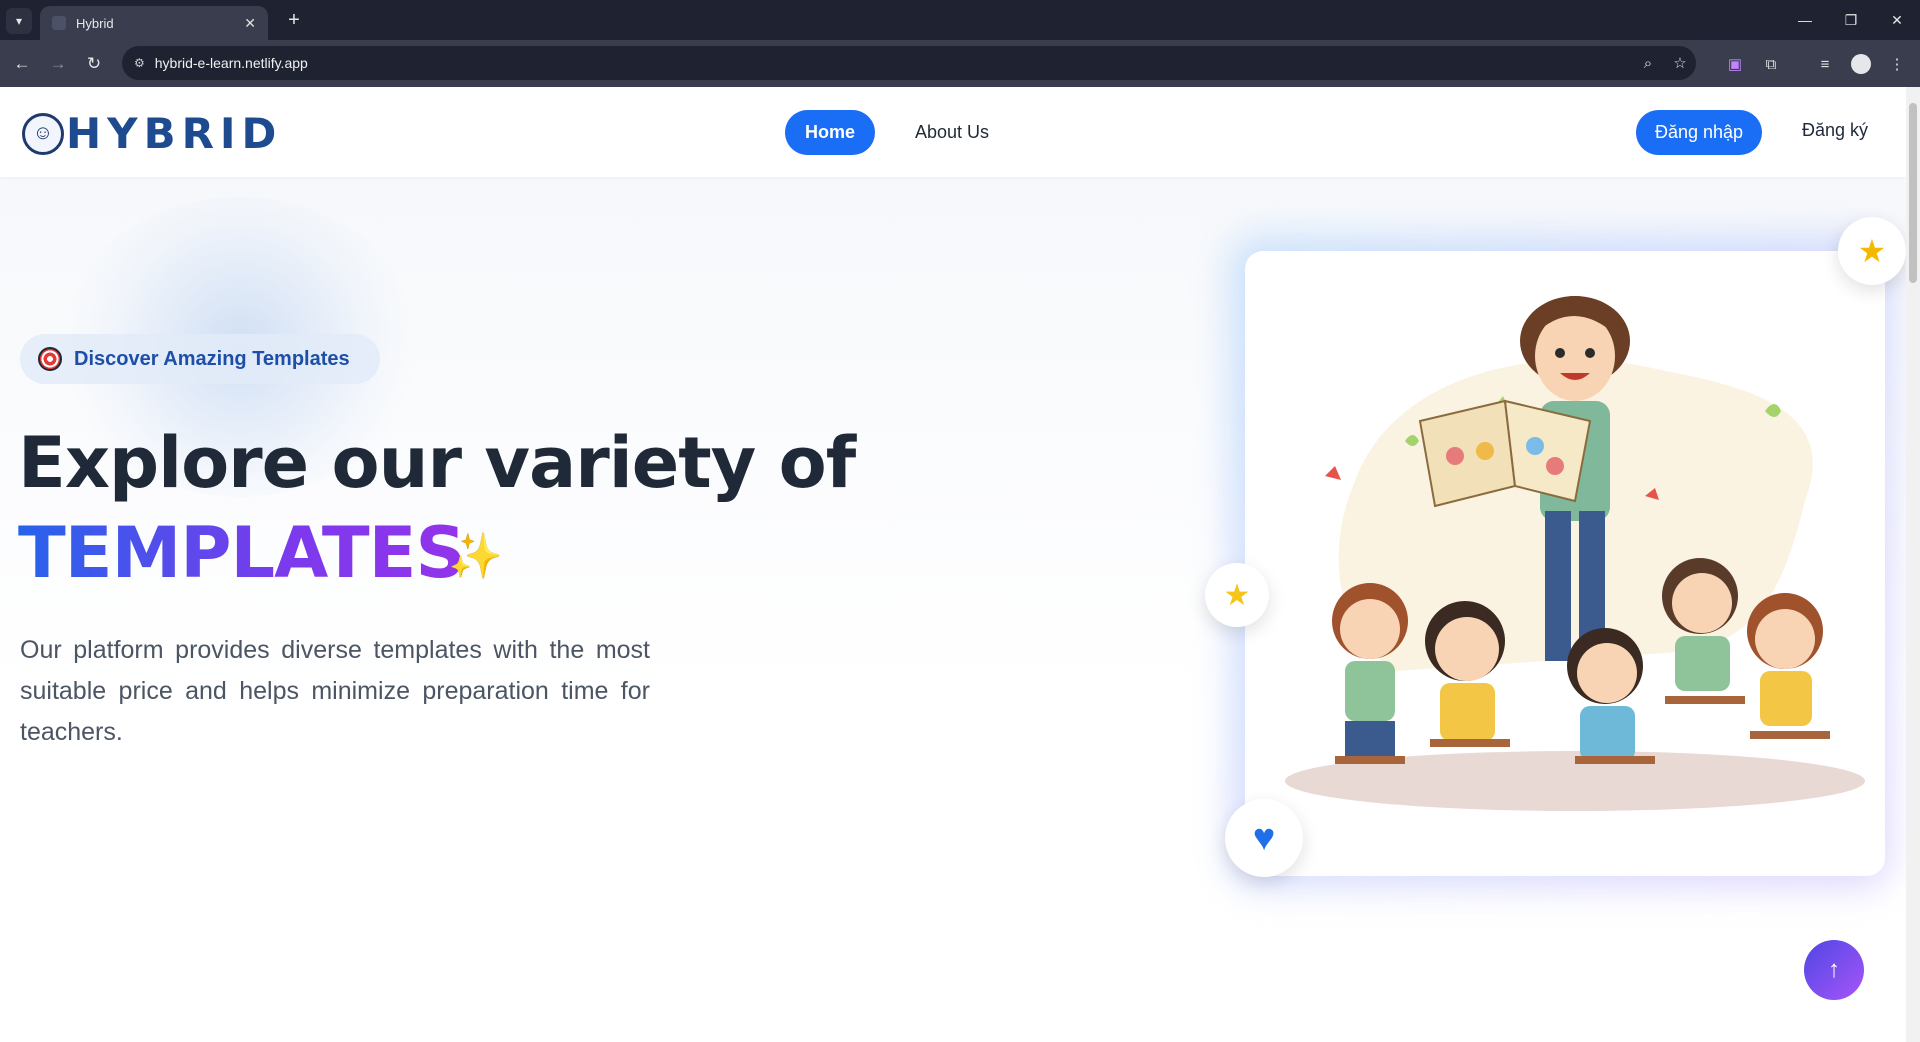 This screenshot has width=1920, height=1042. I want to click on address-bar: ⚙ hybrid-e-learn.netlify.app ⌕ ☆, so click(909, 63).